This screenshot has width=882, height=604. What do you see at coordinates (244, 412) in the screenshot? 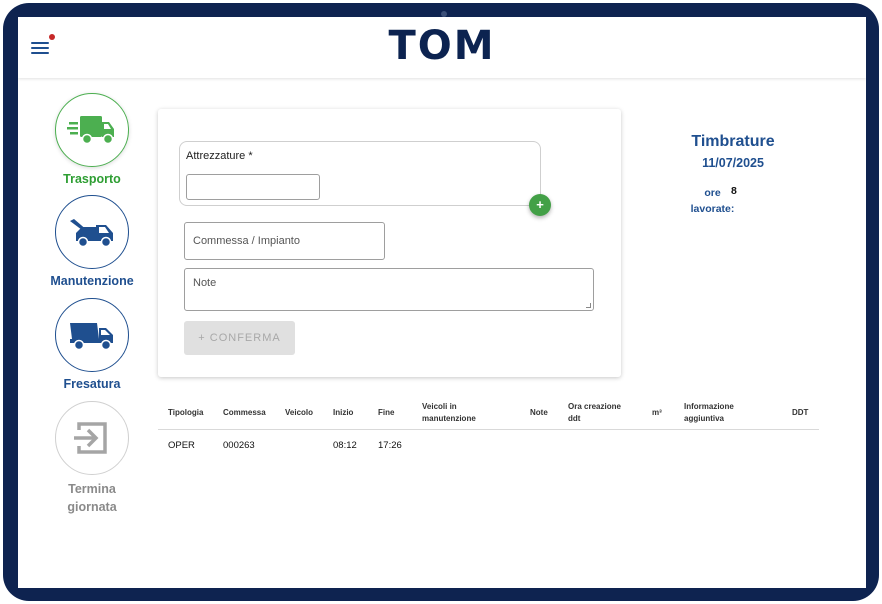
I see `column-header-commessa: Commessa` at bounding box center [244, 412].